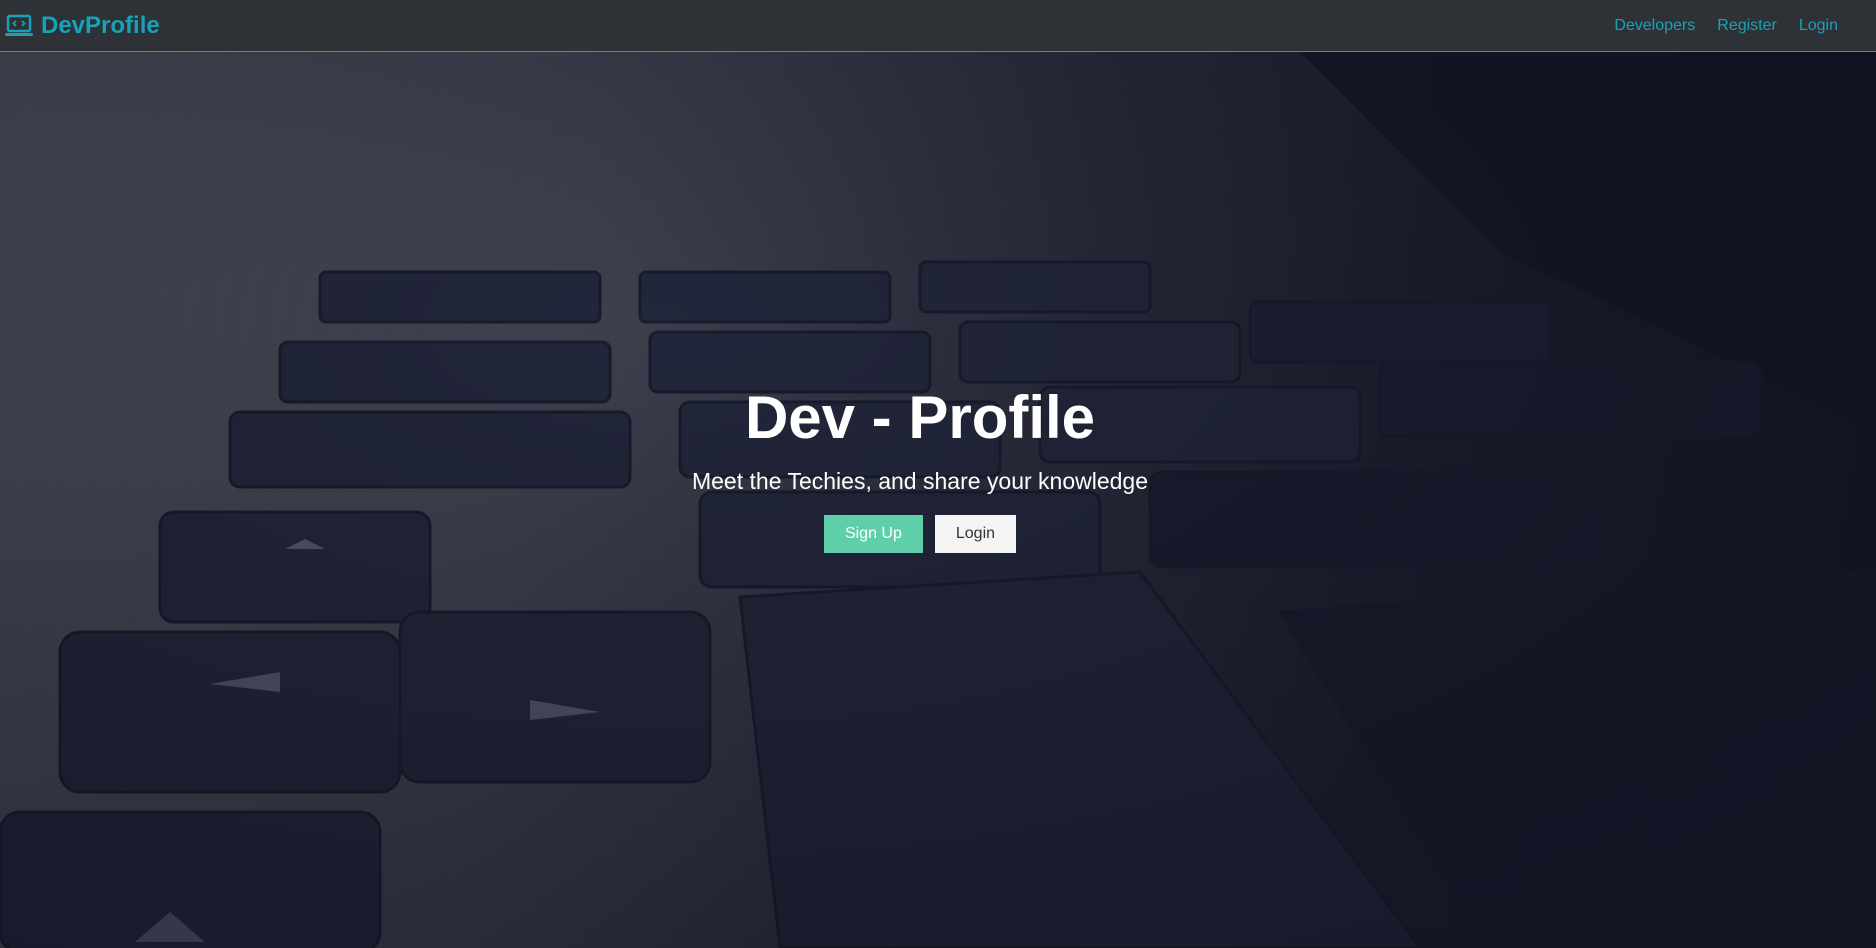  I want to click on brand-name: DevProfile, so click(100, 25).